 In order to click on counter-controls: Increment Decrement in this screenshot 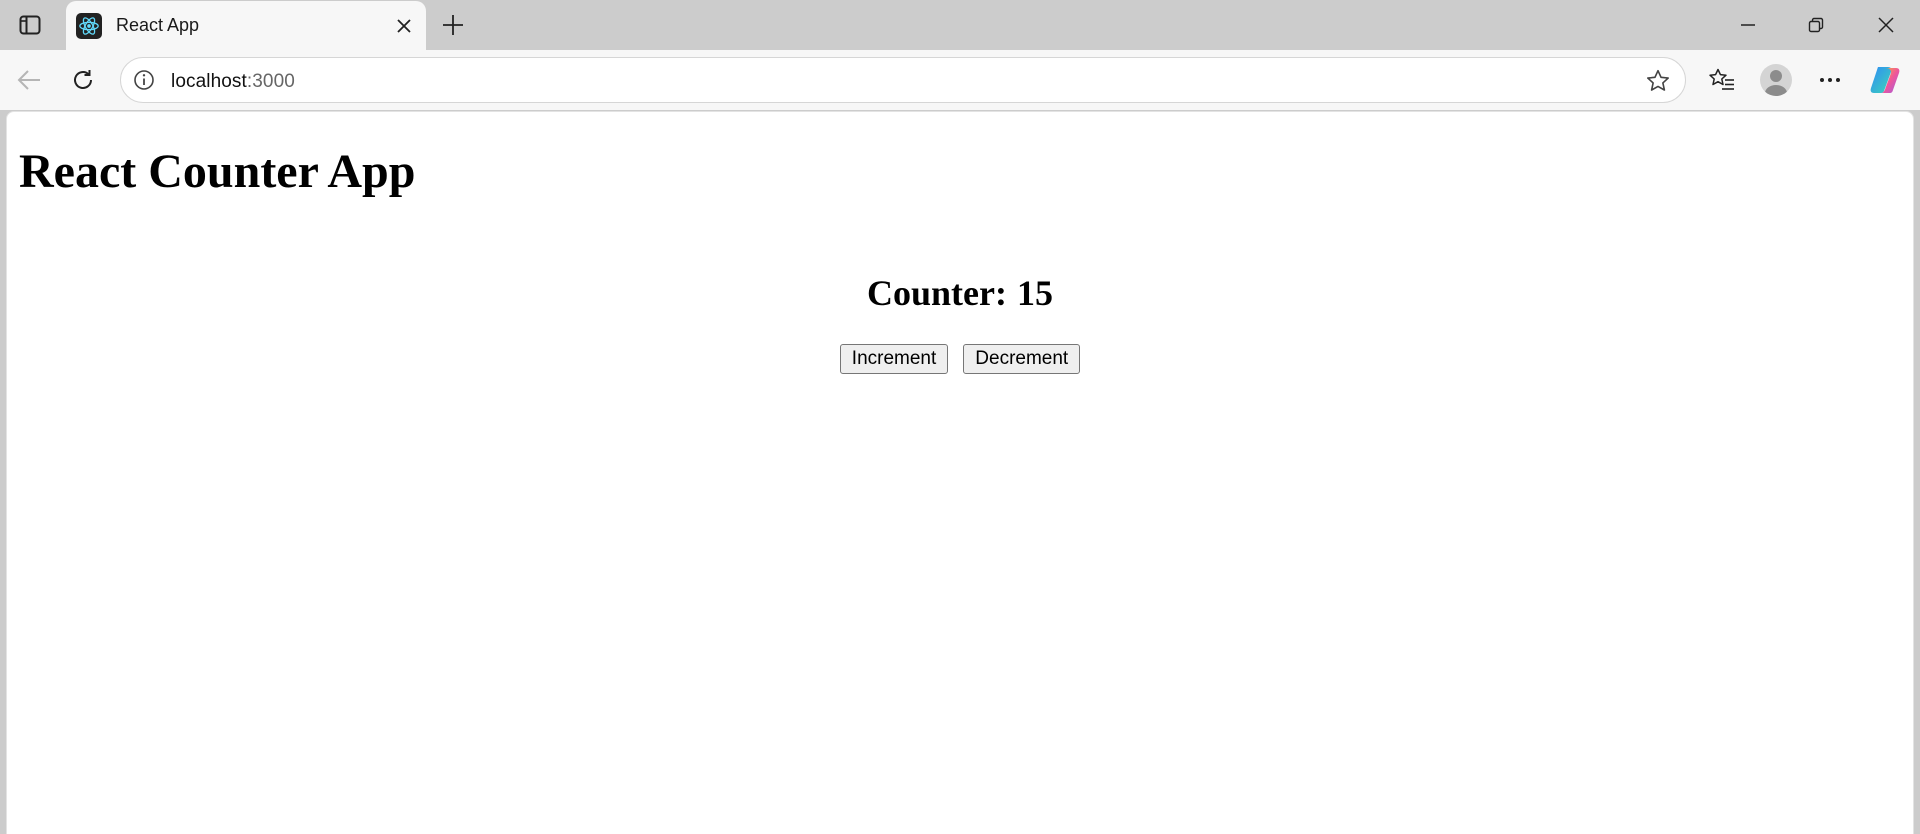, I will do `click(960, 359)`.